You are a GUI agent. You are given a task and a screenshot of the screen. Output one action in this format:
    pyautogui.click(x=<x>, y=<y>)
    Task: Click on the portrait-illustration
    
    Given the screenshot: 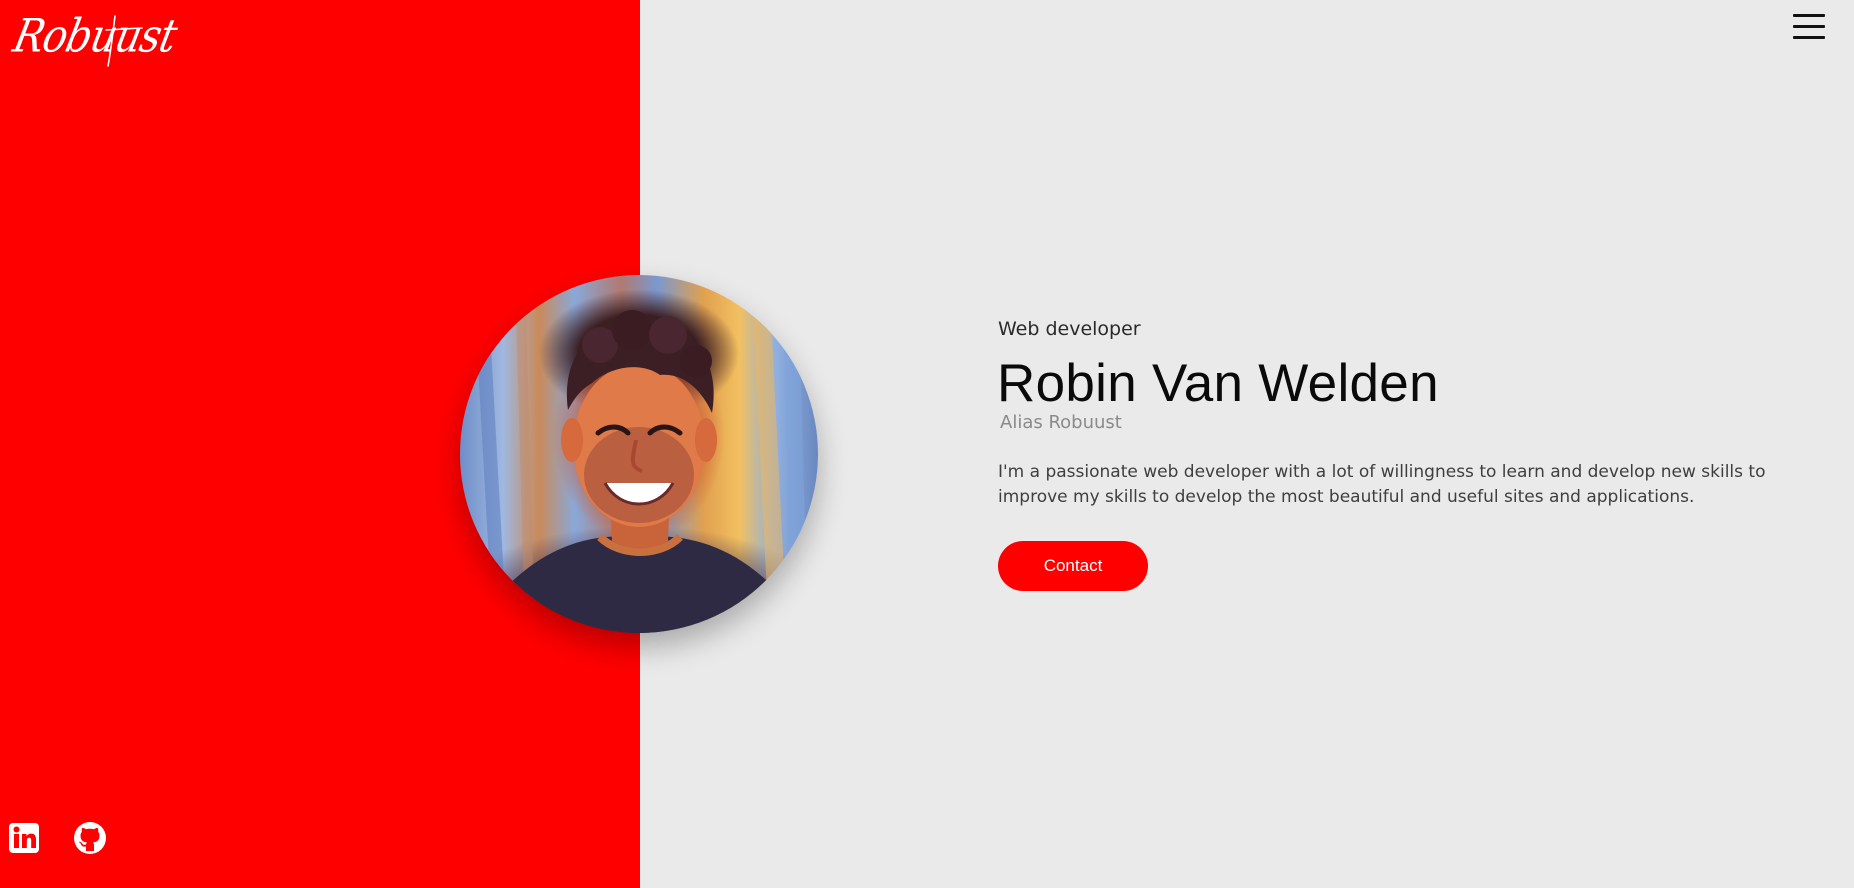 What is the action you would take?
    pyautogui.click(x=639, y=454)
    